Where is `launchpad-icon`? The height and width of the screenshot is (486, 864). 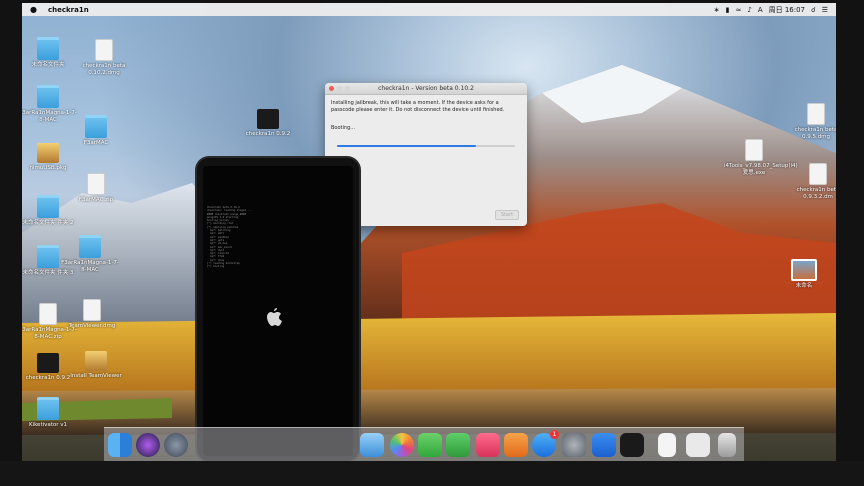
launchpad-icon is located at coordinates (176, 445).